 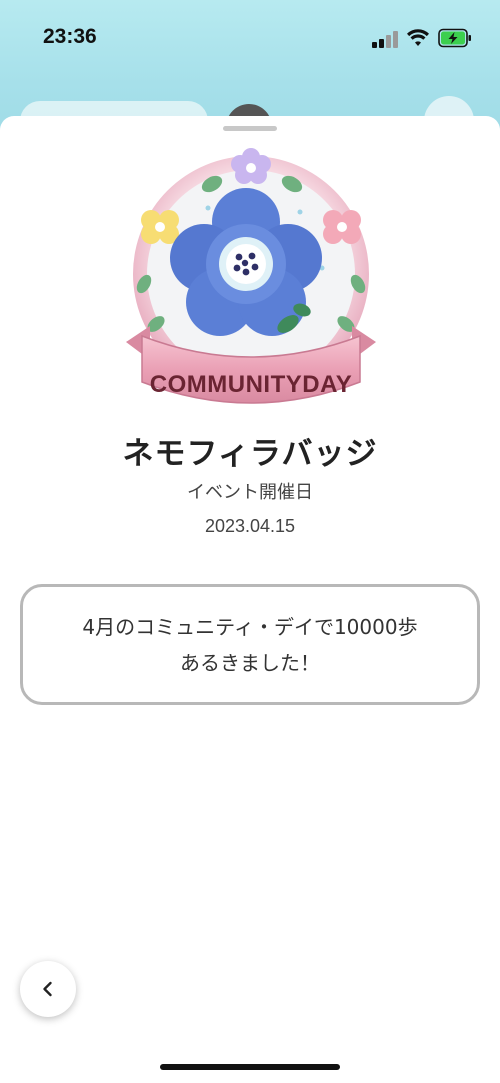 What do you see at coordinates (250, 1067) in the screenshot?
I see `home-indicator` at bounding box center [250, 1067].